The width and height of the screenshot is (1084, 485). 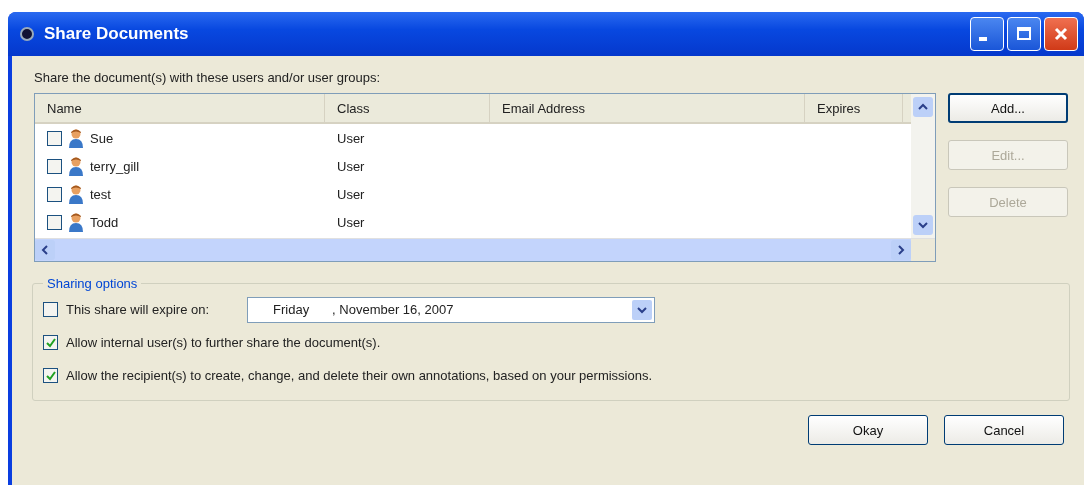 I want to click on dialog-button: Okay, so click(x=868, y=430).